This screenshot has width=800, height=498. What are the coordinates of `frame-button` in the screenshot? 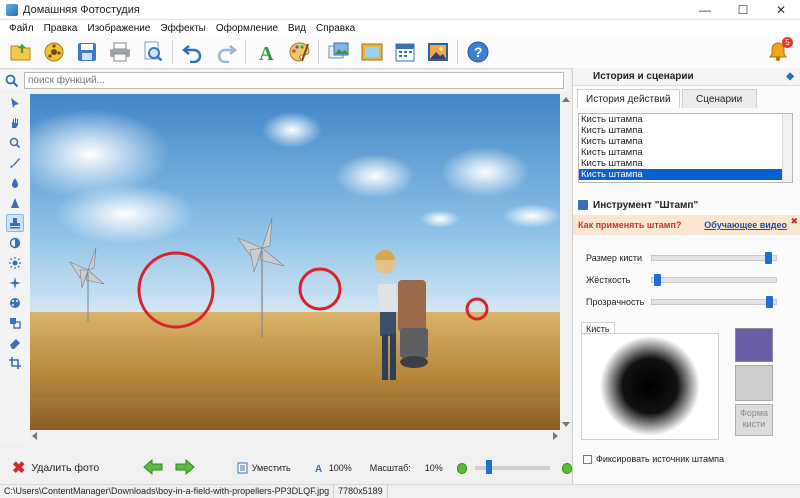 It's located at (371, 52).